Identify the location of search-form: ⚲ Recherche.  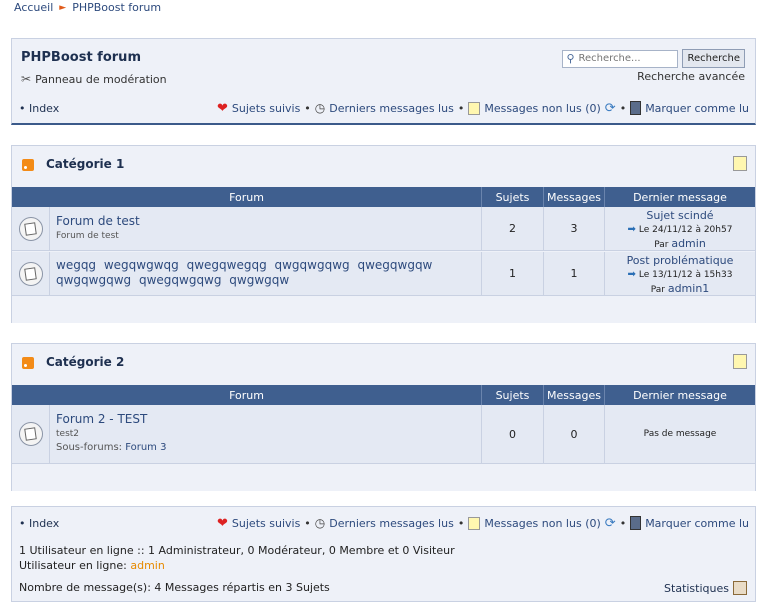
(653, 58).